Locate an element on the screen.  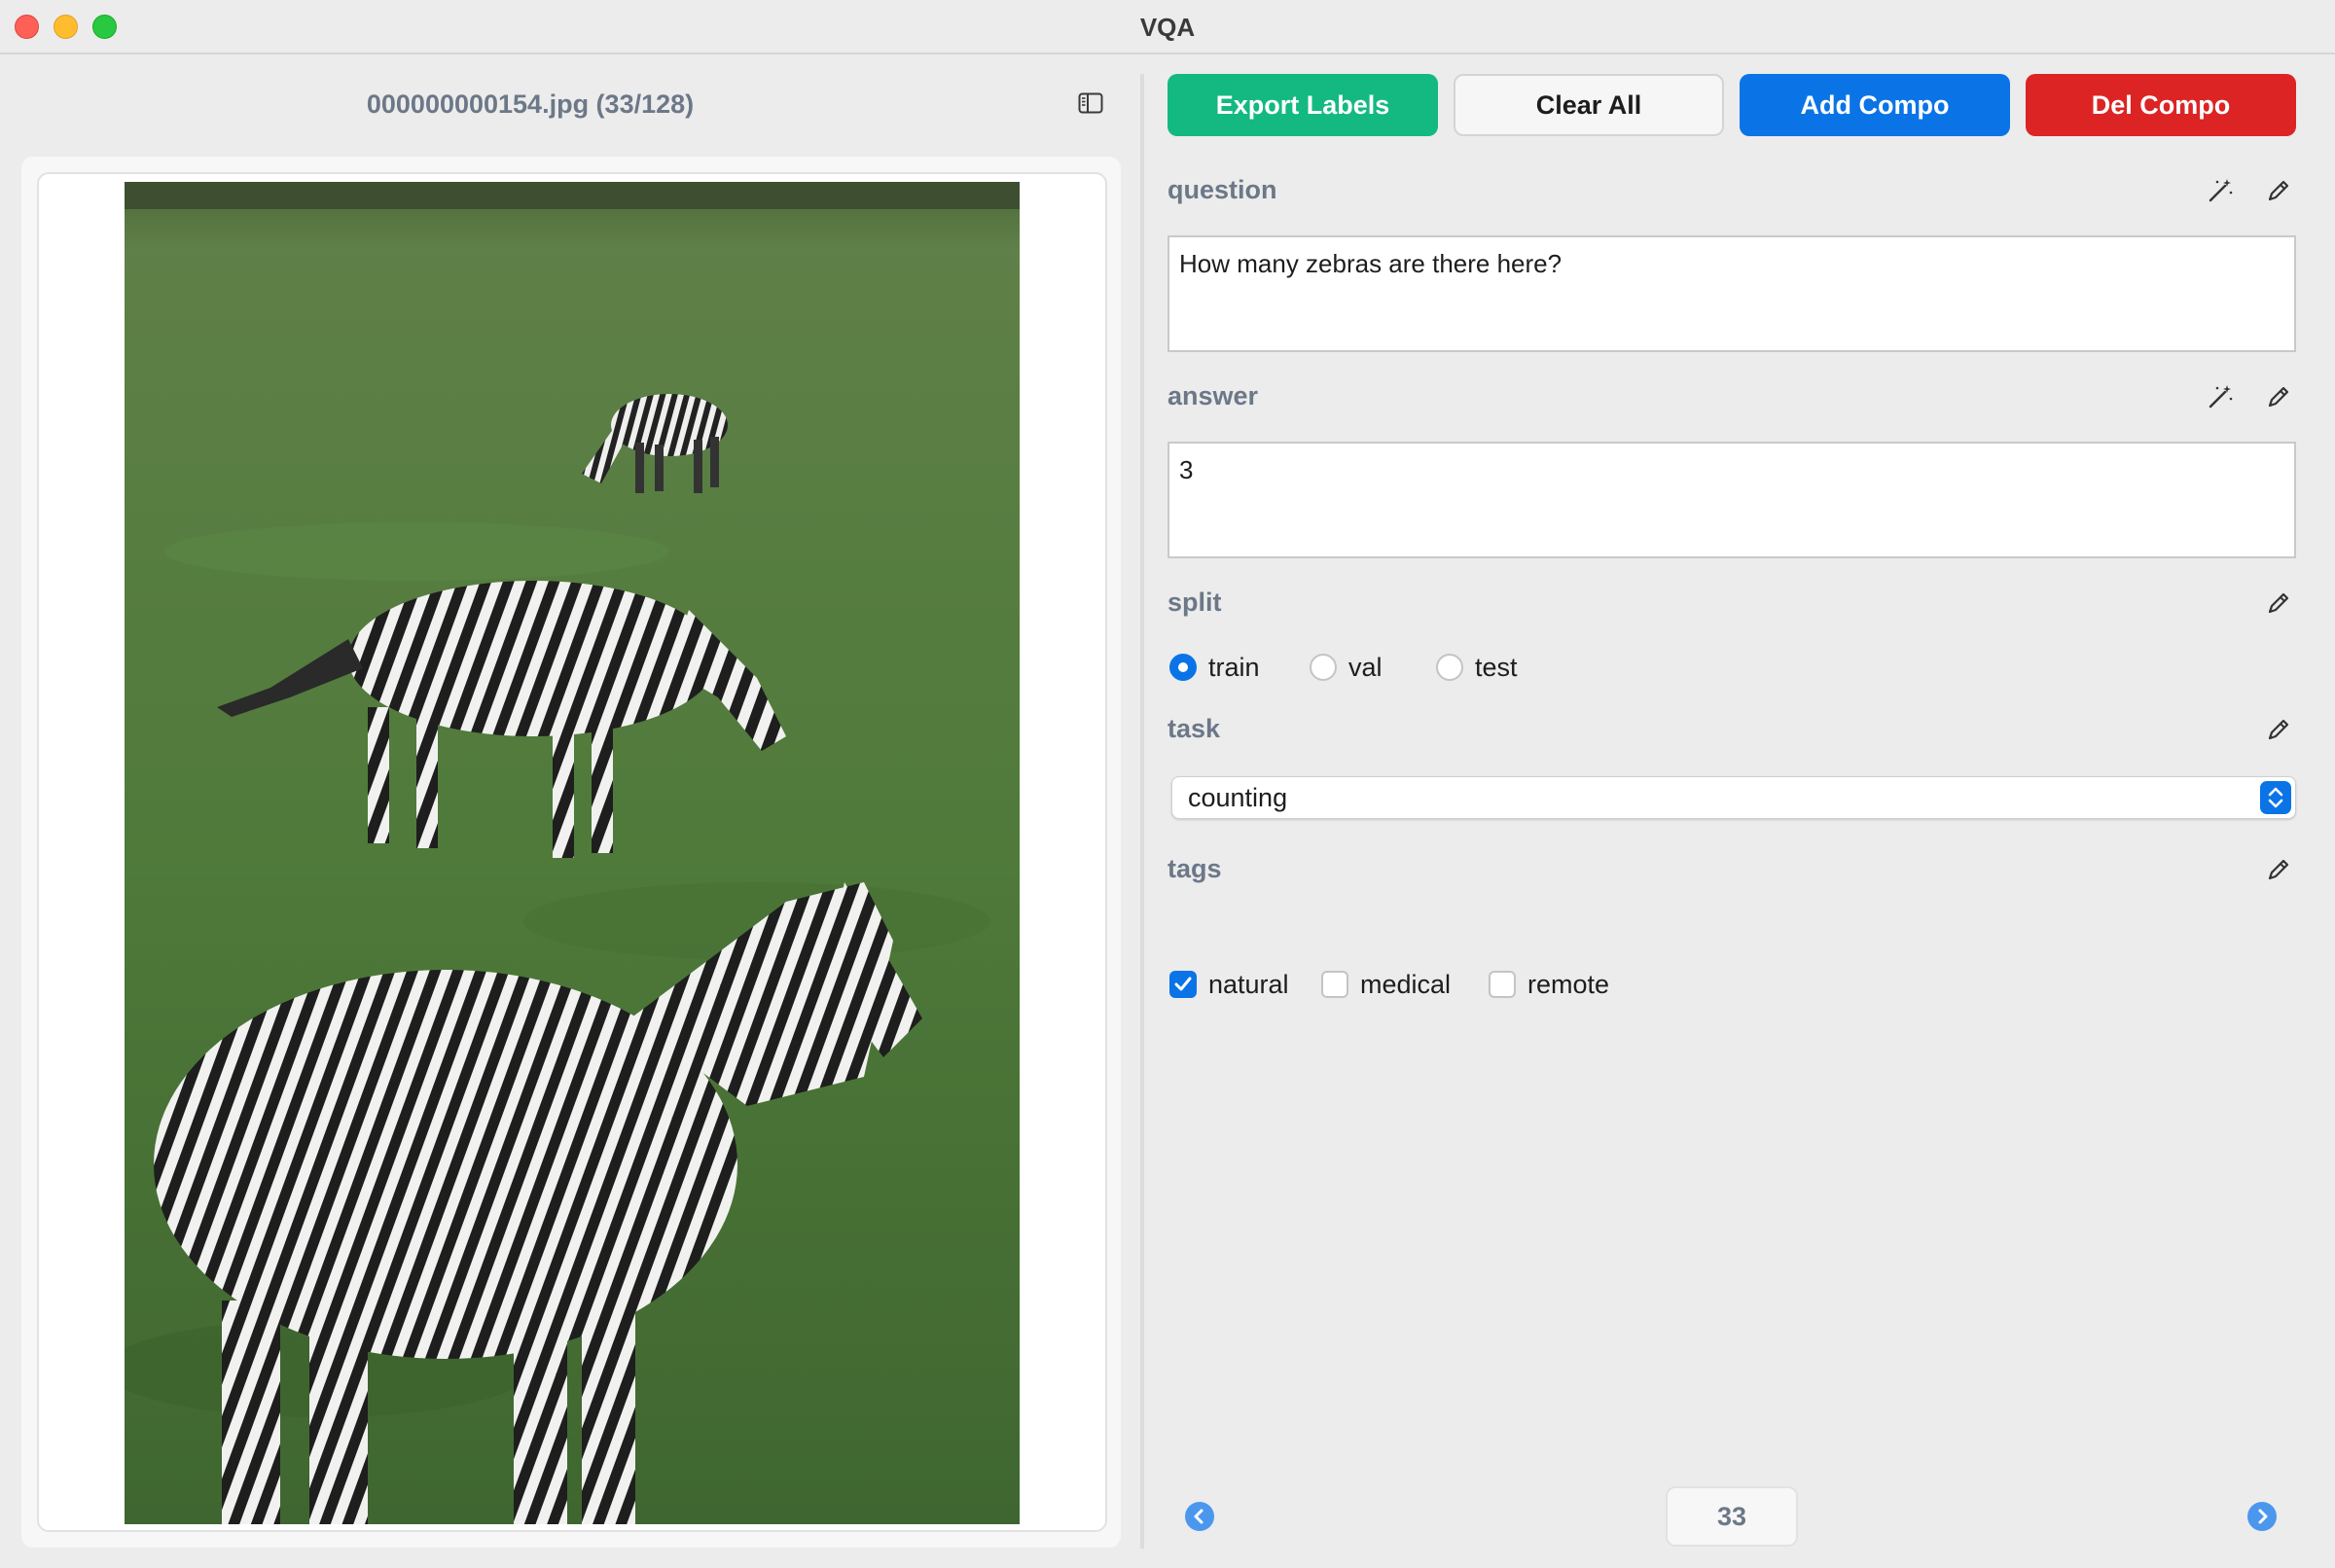
tag-option-medical: medical is located at coordinates (1386, 984).